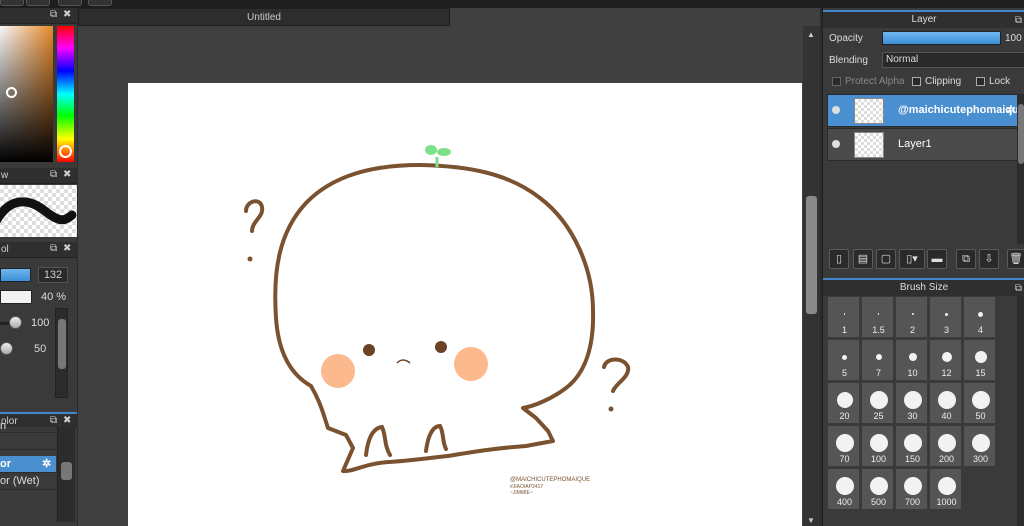 This screenshot has height=526, width=1024. I want to click on clipping-checkbox, so click(916, 81).